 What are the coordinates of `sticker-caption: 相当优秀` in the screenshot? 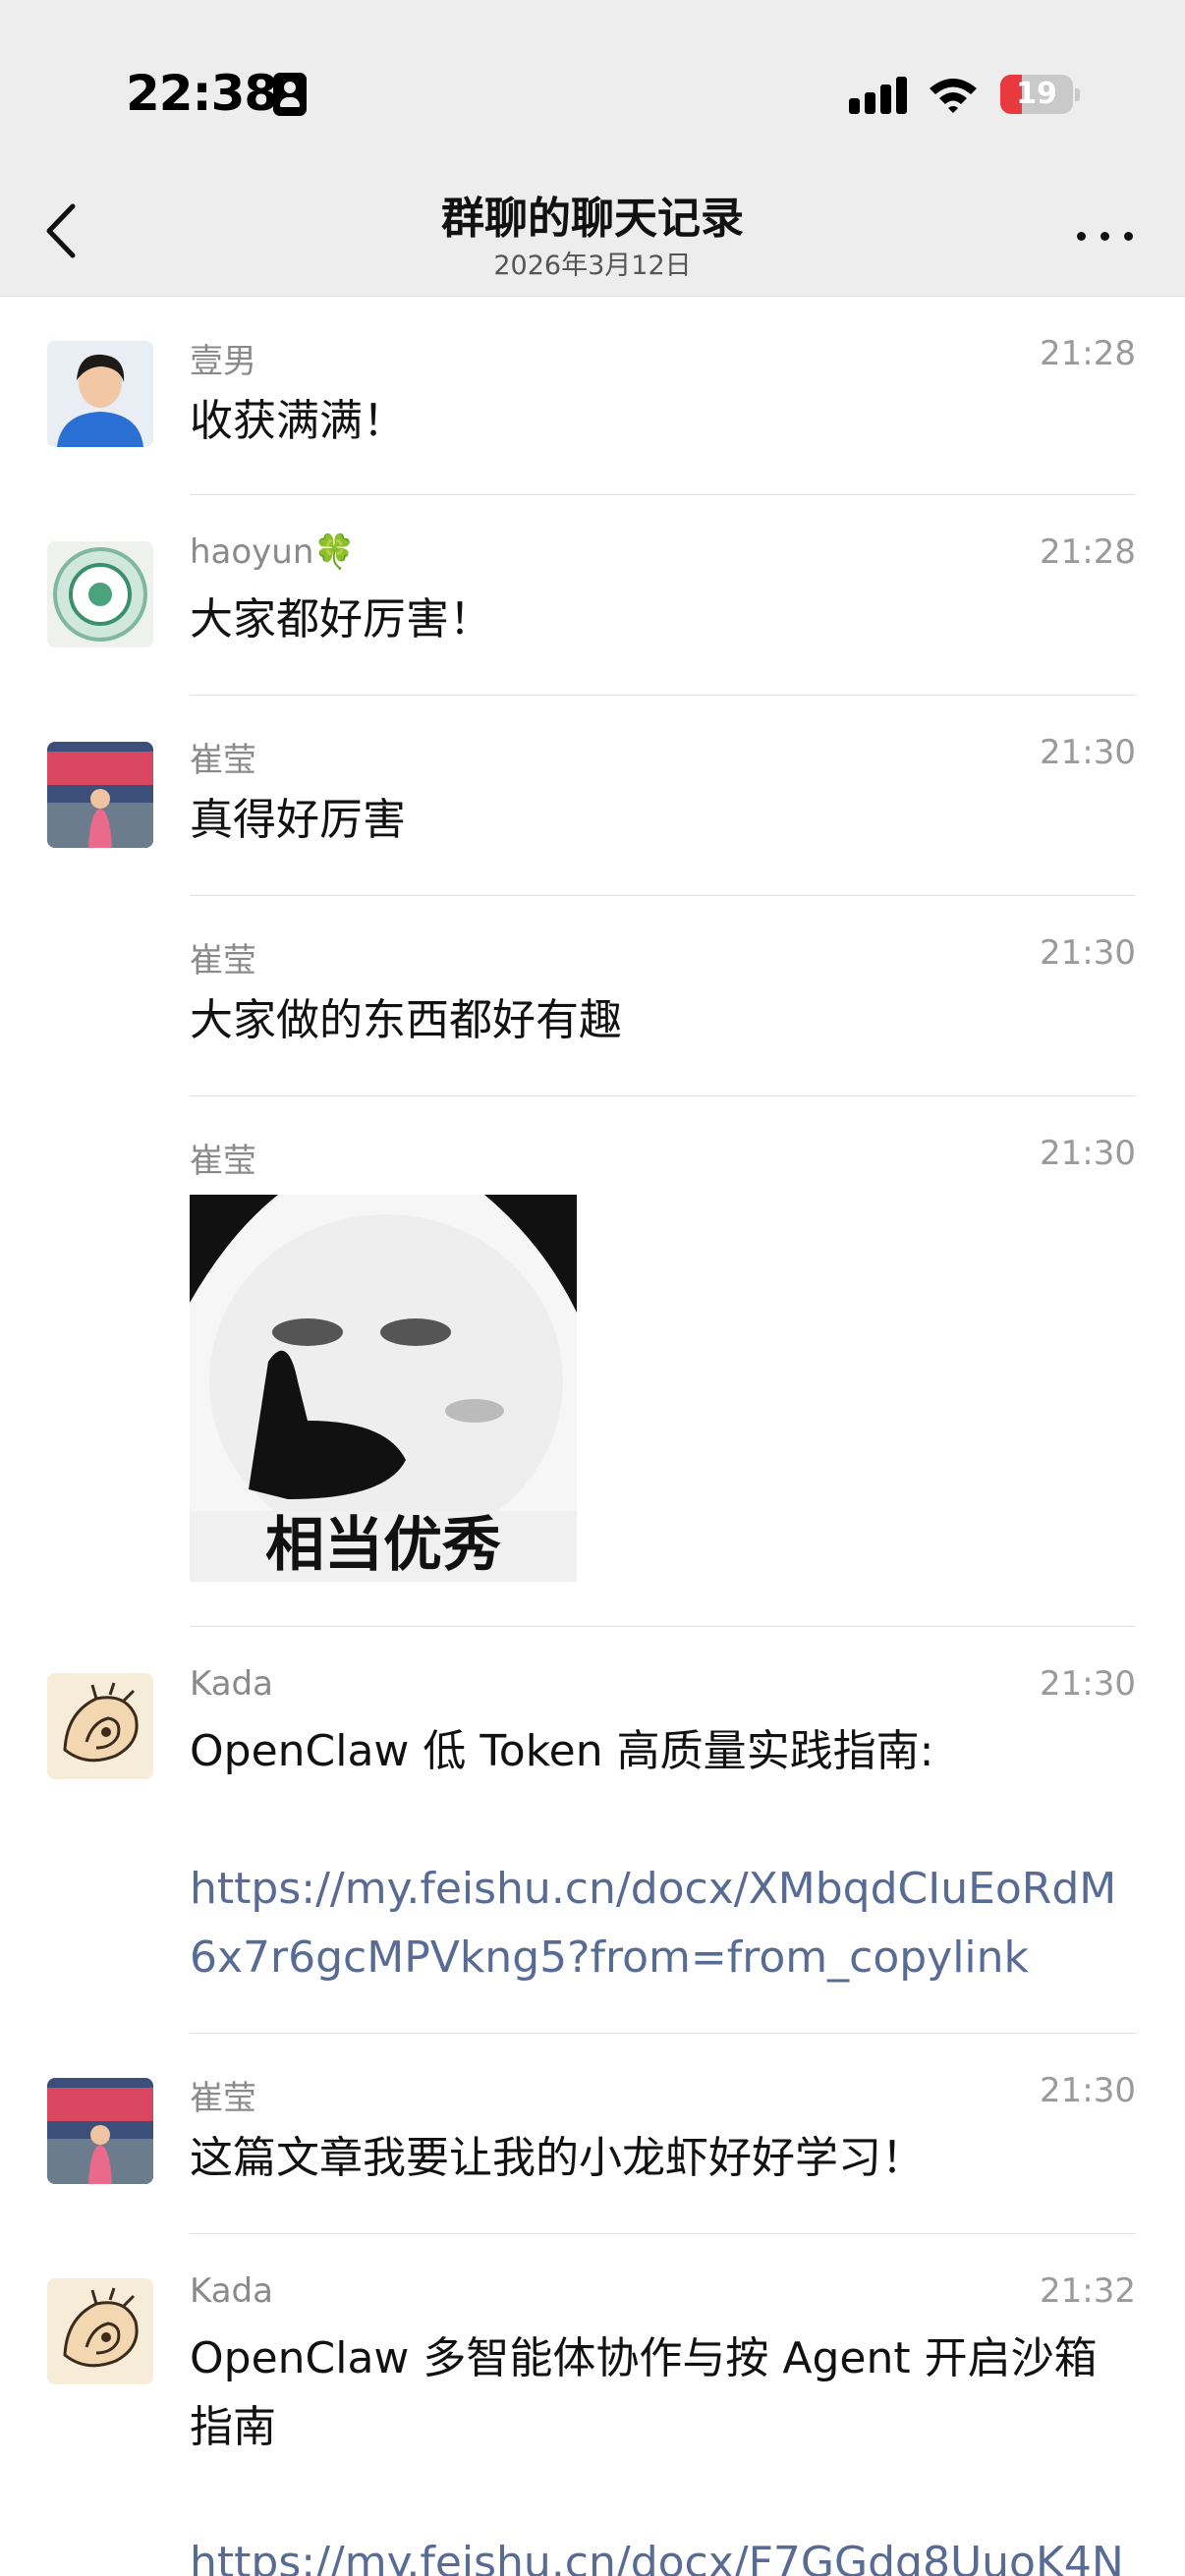 It's located at (384, 1546).